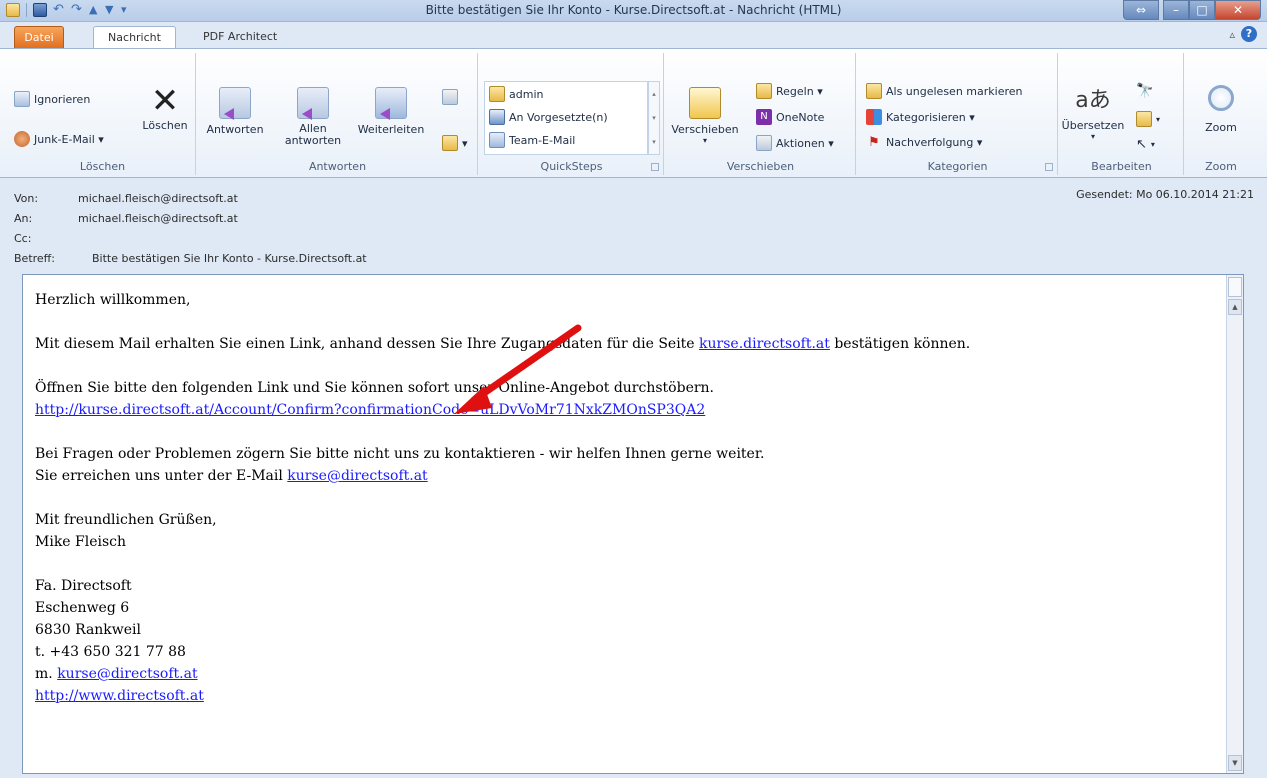 The width and height of the screenshot is (1267, 778). Describe the element at coordinates (1093, 125) in the screenshot. I see `translate-label: Übersetzen` at that location.